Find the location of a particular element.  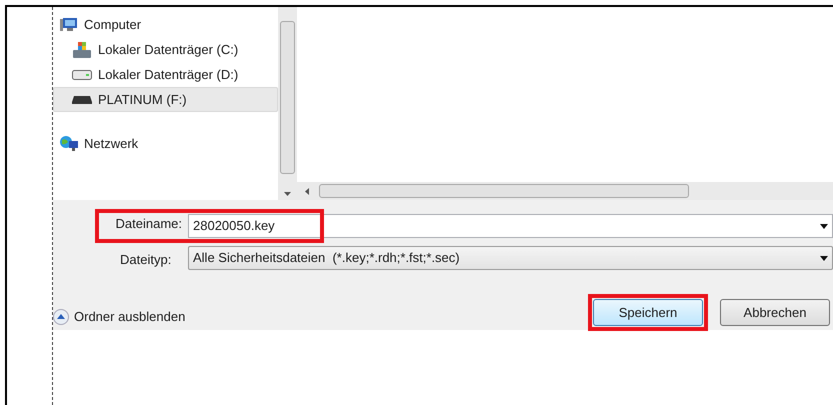

nav-item: PLATINUM (F:) is located at coordinates (165, 99).